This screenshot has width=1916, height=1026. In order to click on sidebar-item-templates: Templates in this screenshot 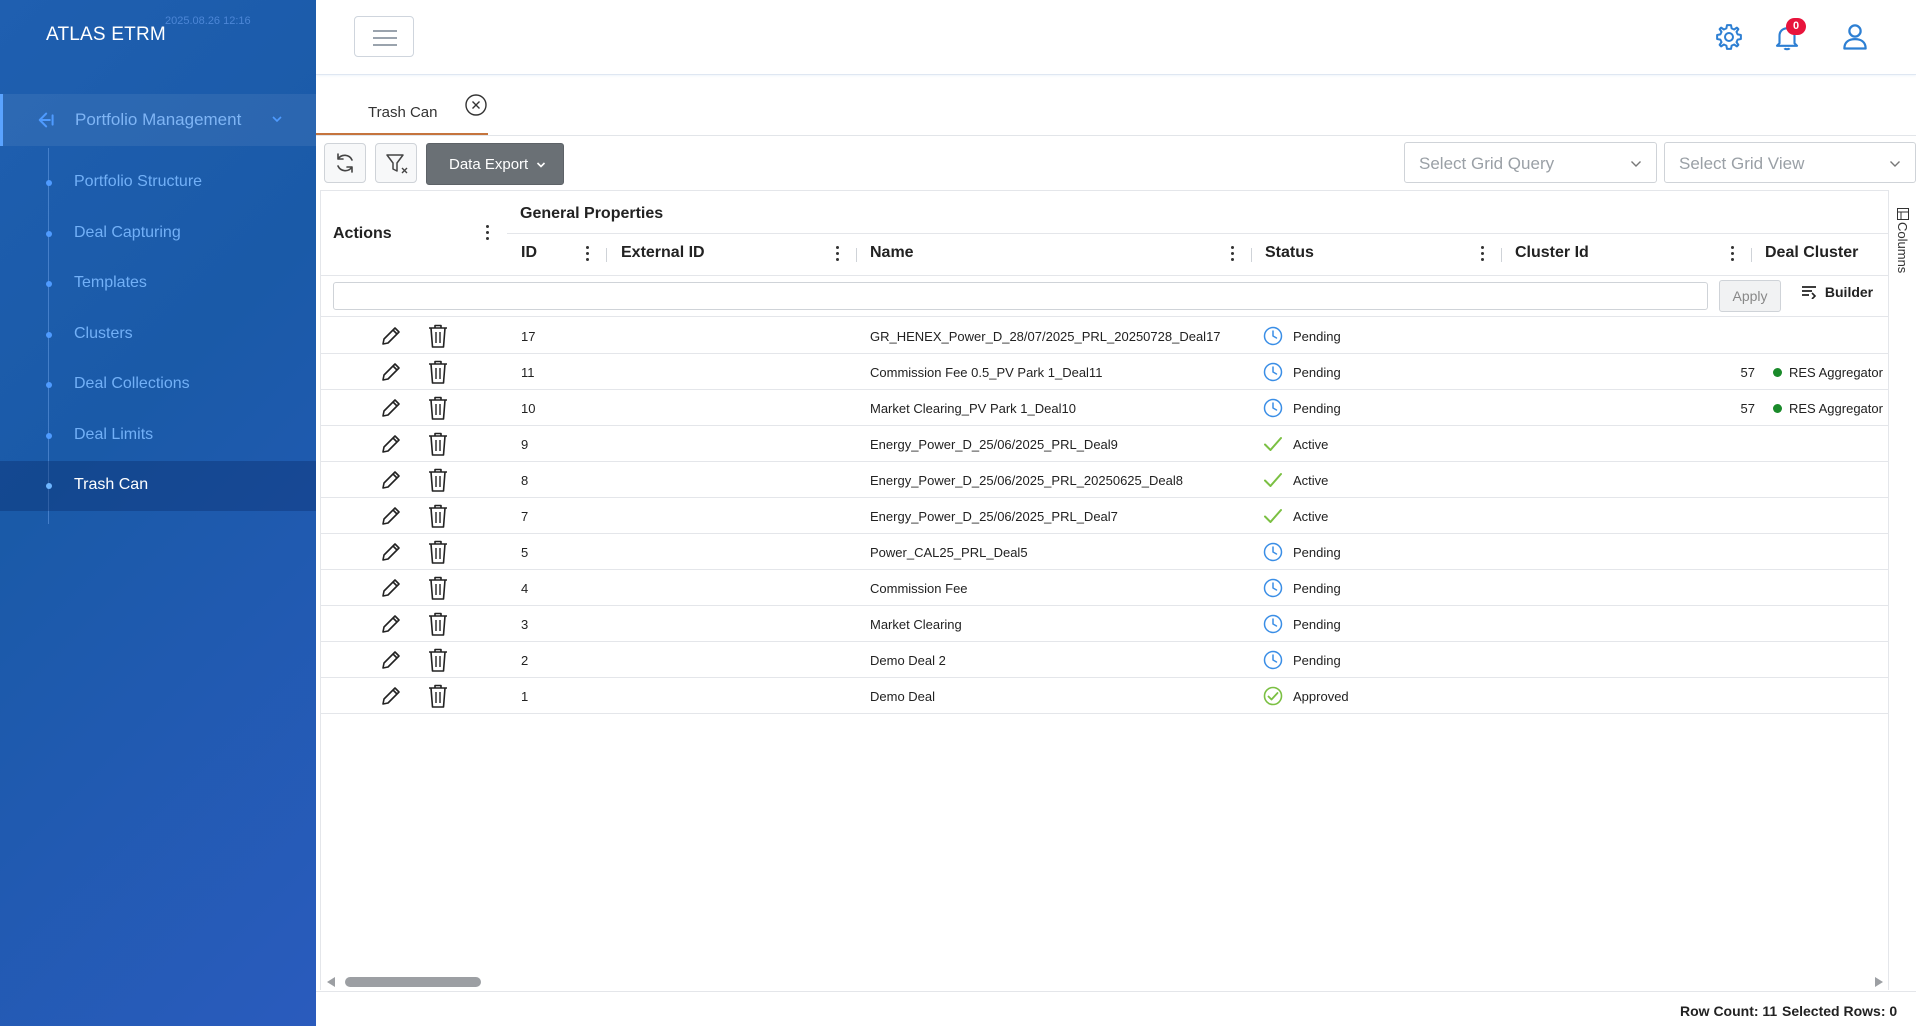, I will do `click(158, 284)`.